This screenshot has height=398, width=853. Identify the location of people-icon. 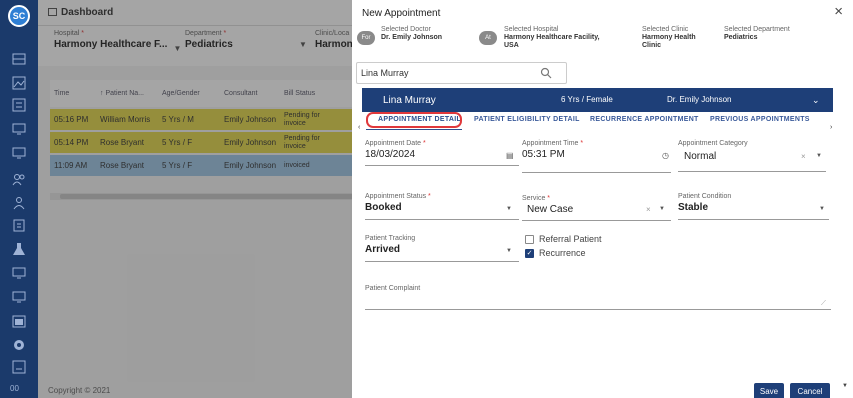
(19, 203).